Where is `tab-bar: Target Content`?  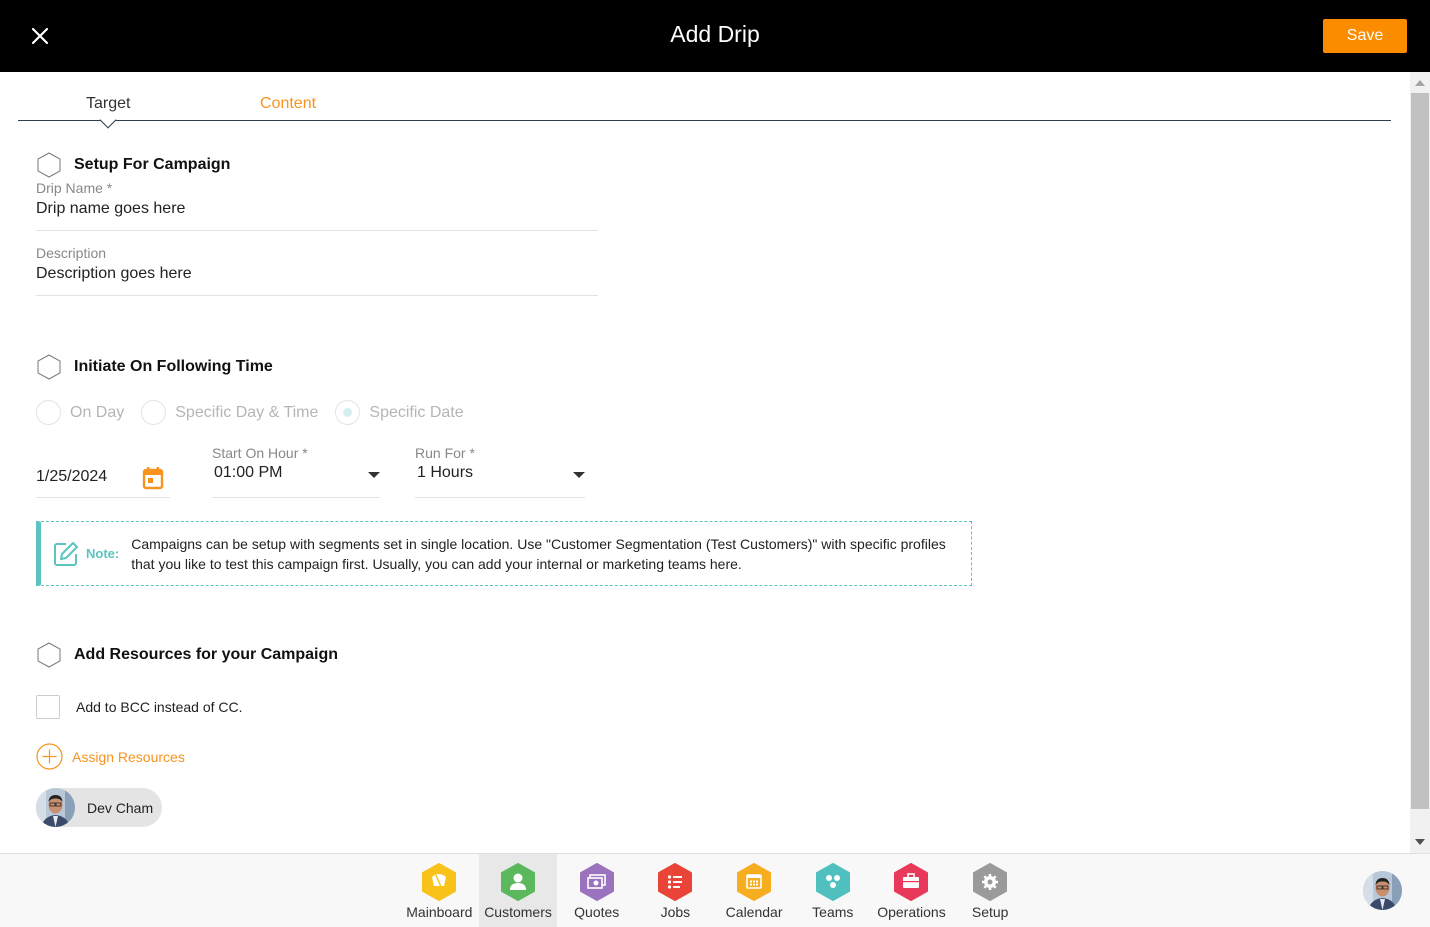 tab-bar: Target Content is located at coordinates (704, 100).